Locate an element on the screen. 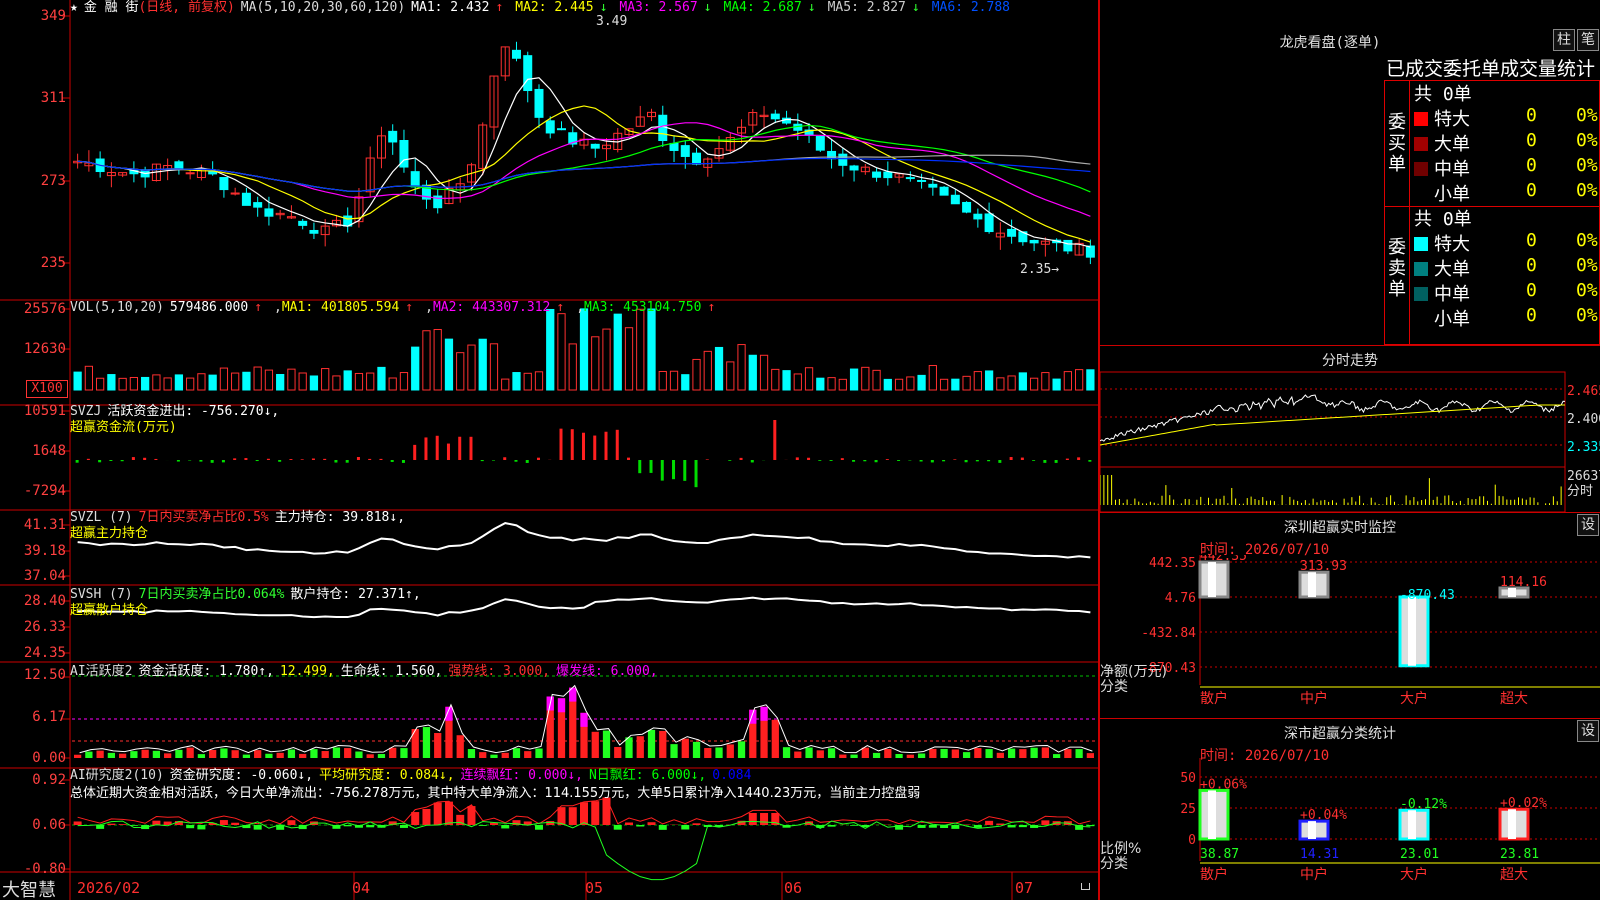  ai-active-v2: 12.499, is located at coordinates (307, 671).